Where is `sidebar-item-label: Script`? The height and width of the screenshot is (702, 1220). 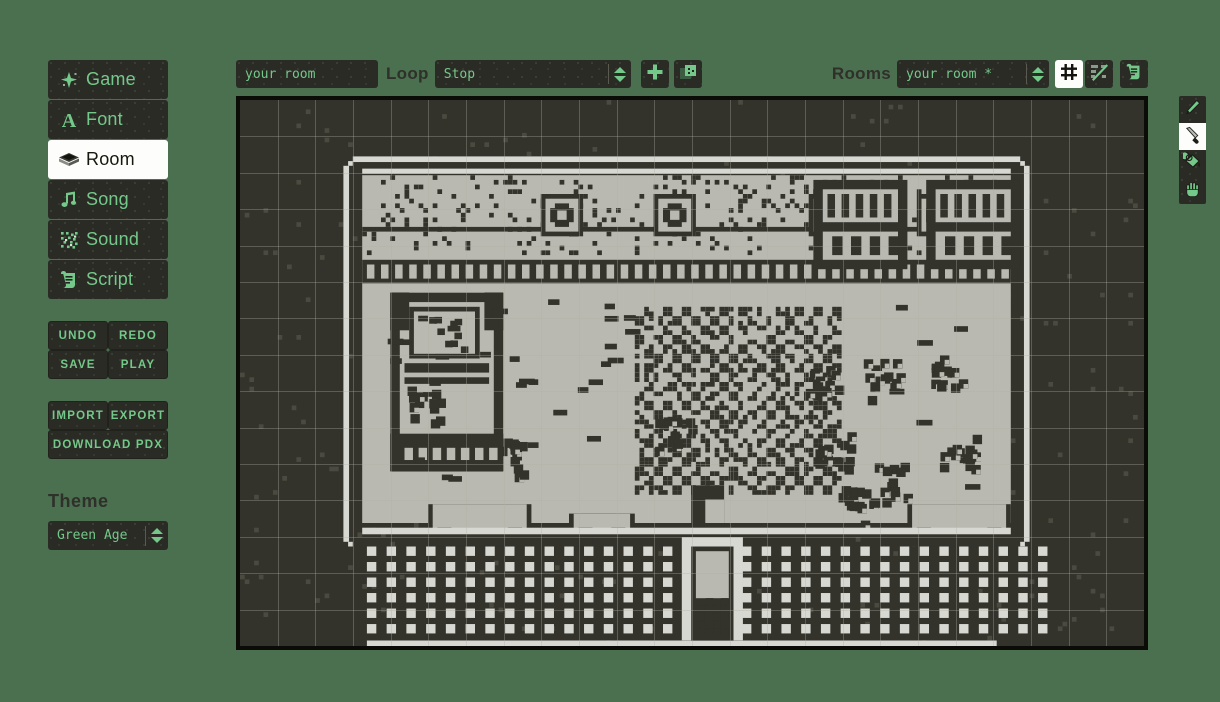
sidebar-item-label: Script is located at coordinates (110, 279).